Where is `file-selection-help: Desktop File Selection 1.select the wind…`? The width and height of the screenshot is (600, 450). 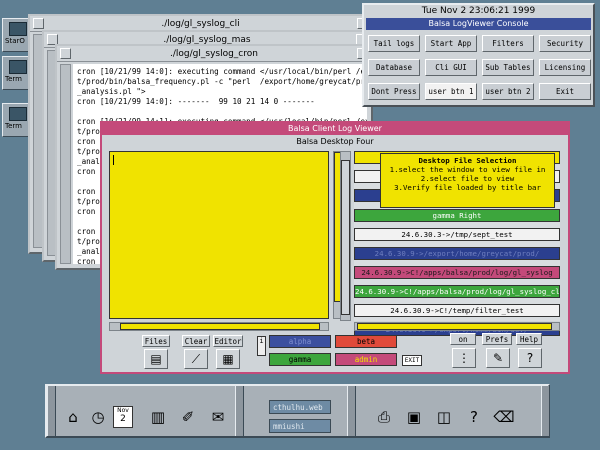 file-selection-help: Desktop File Selection 1.select the wind… is located at coordinates (467, 180).